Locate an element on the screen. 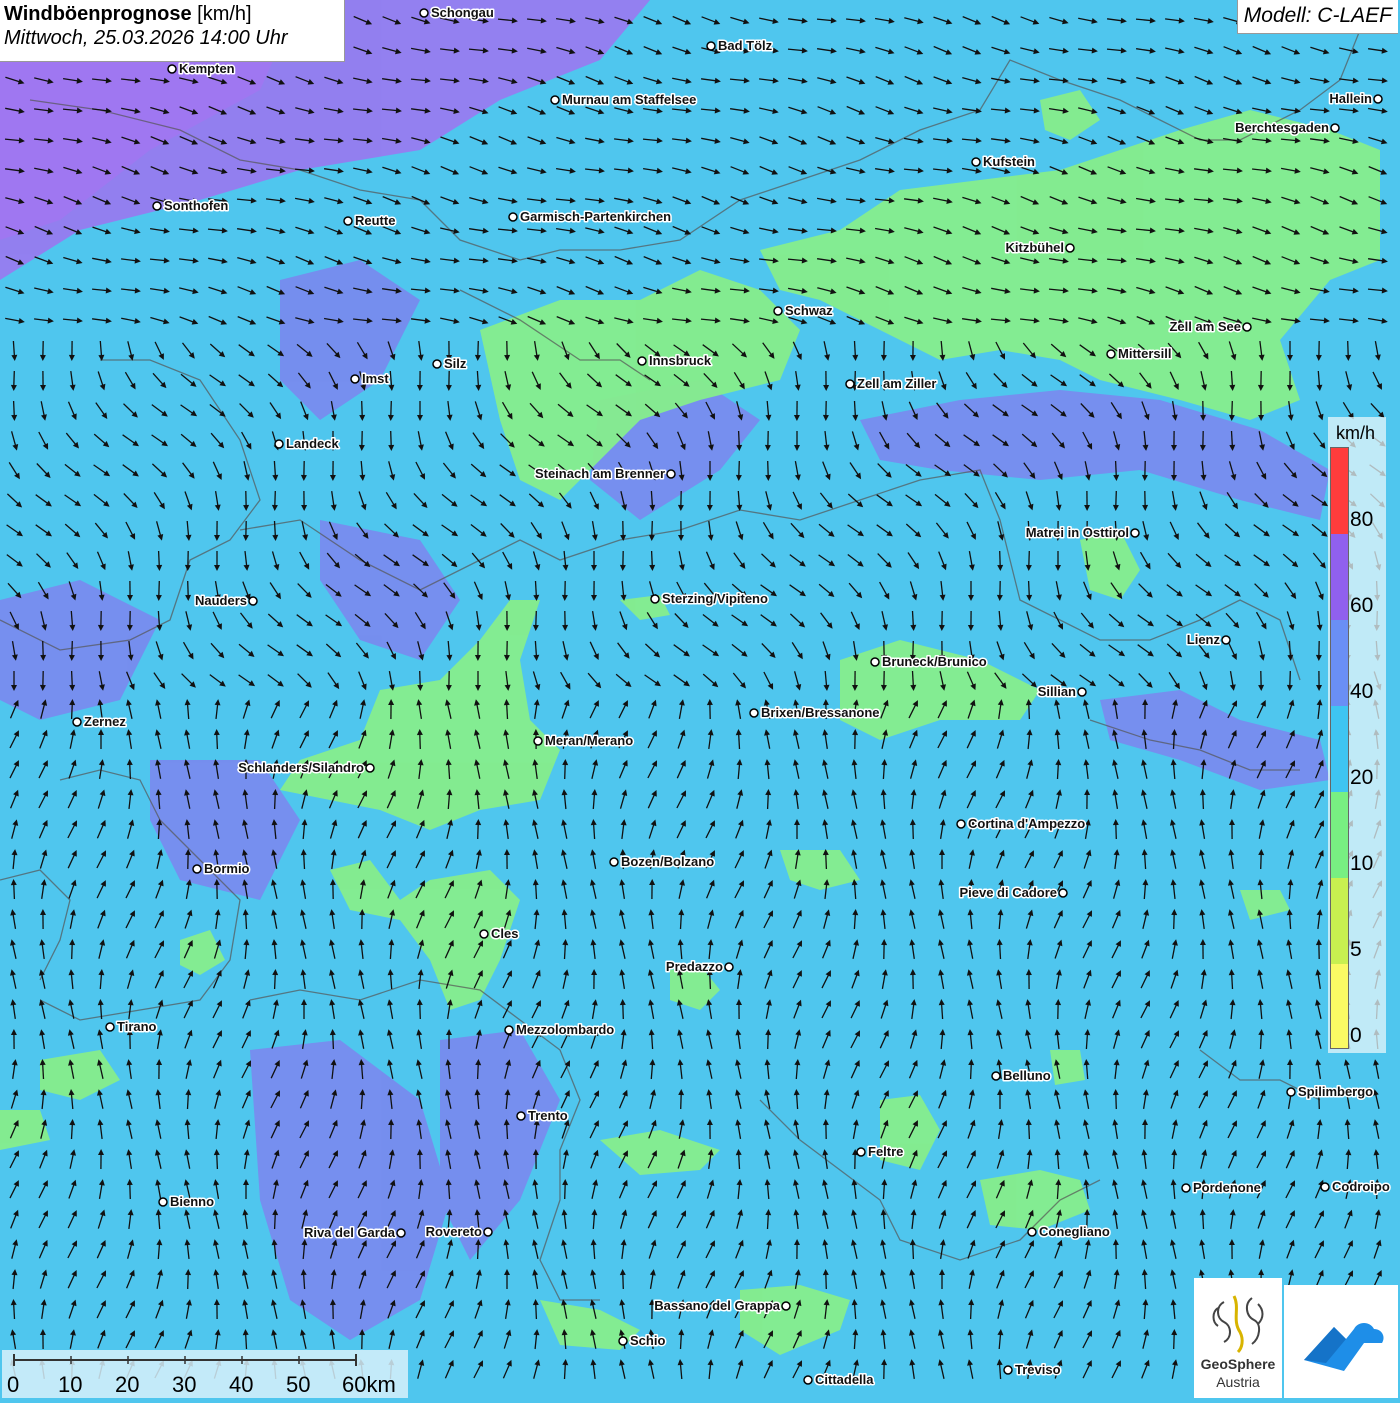  city-label: Mittersill is located at coordinates (1144, 353).